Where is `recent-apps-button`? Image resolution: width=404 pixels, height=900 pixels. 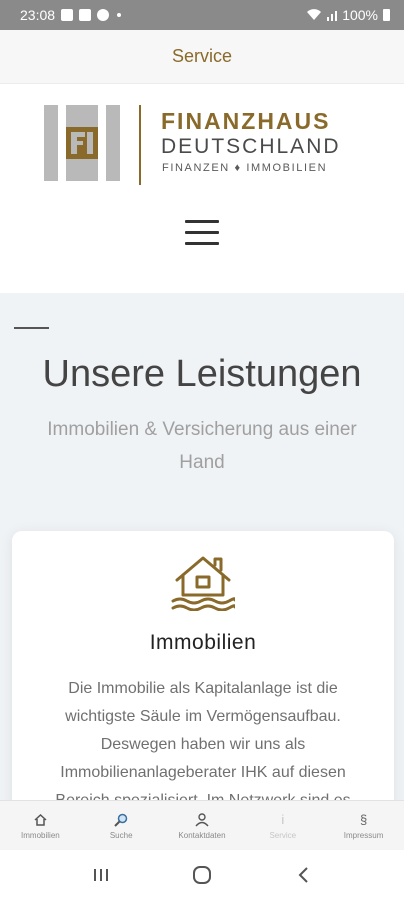
recent-apps-button is located at coordinates (101, 875).